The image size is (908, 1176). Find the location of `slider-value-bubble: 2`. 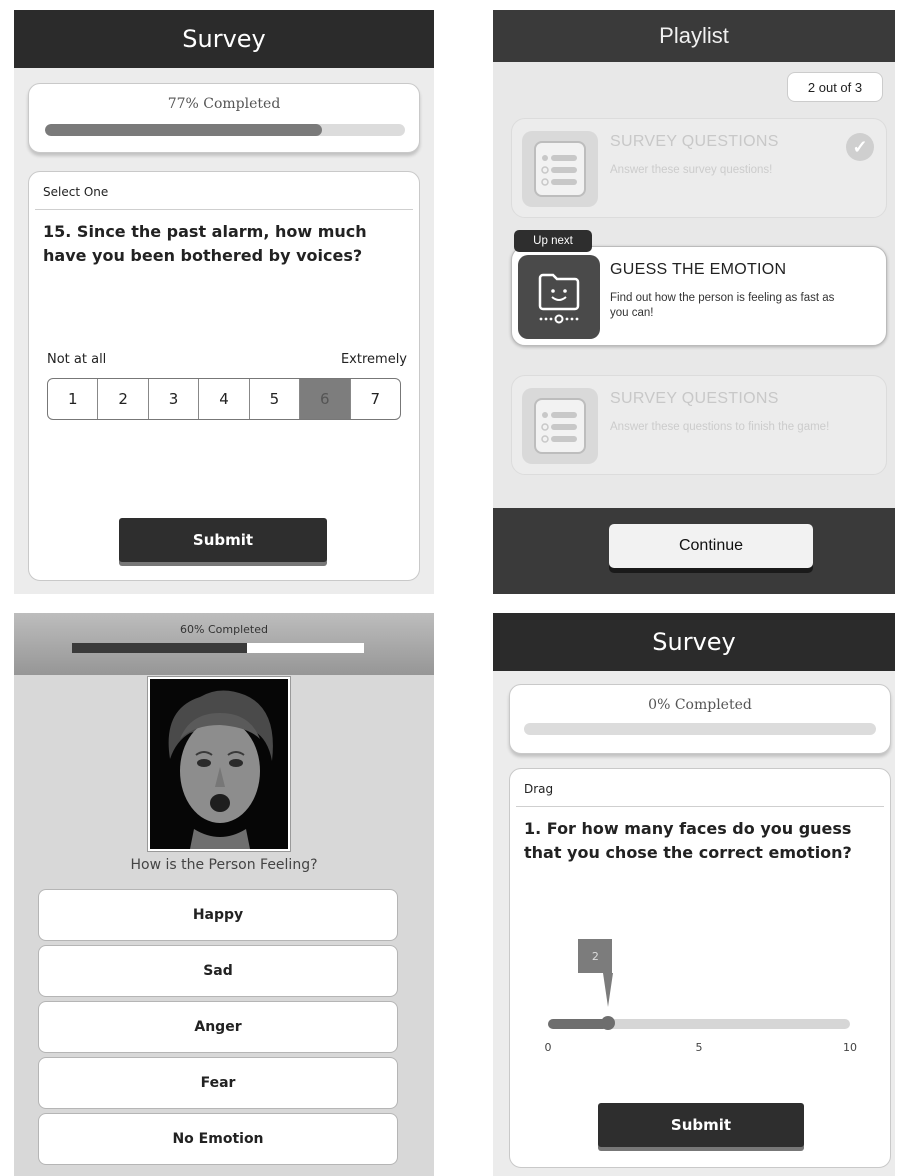

slider-value-bubble: 2 is located at coordinates (595, 956).